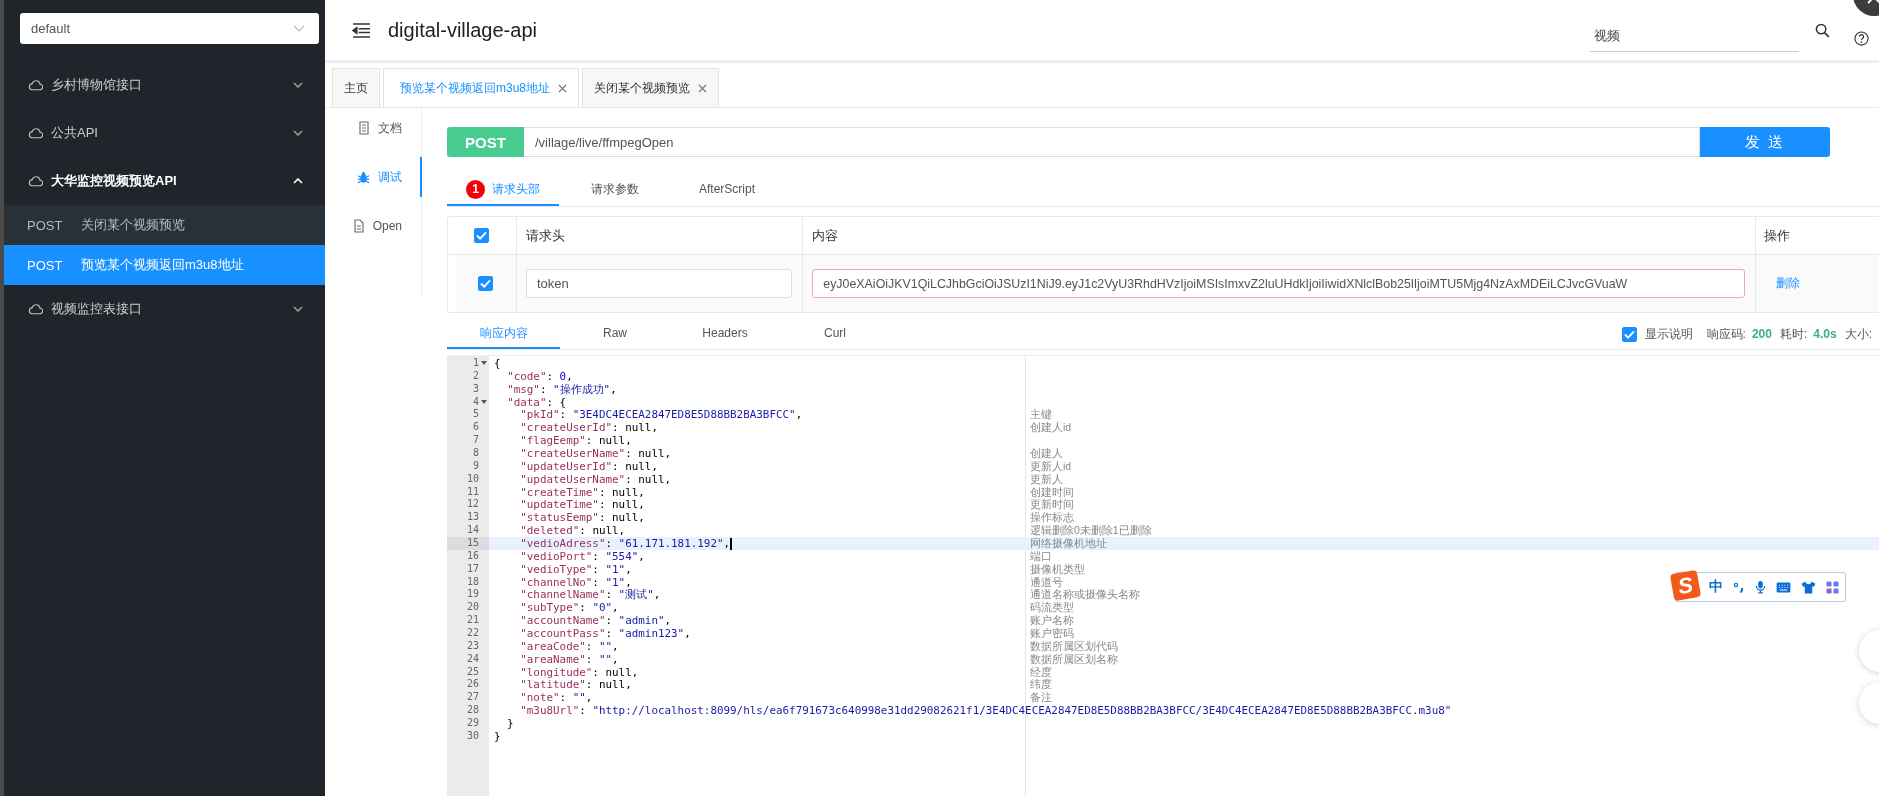 The image size is (1879, 796). Describe the element at coordinates (1858, 334) in the screenshot. I see `meta-label: 大小:` at that location.